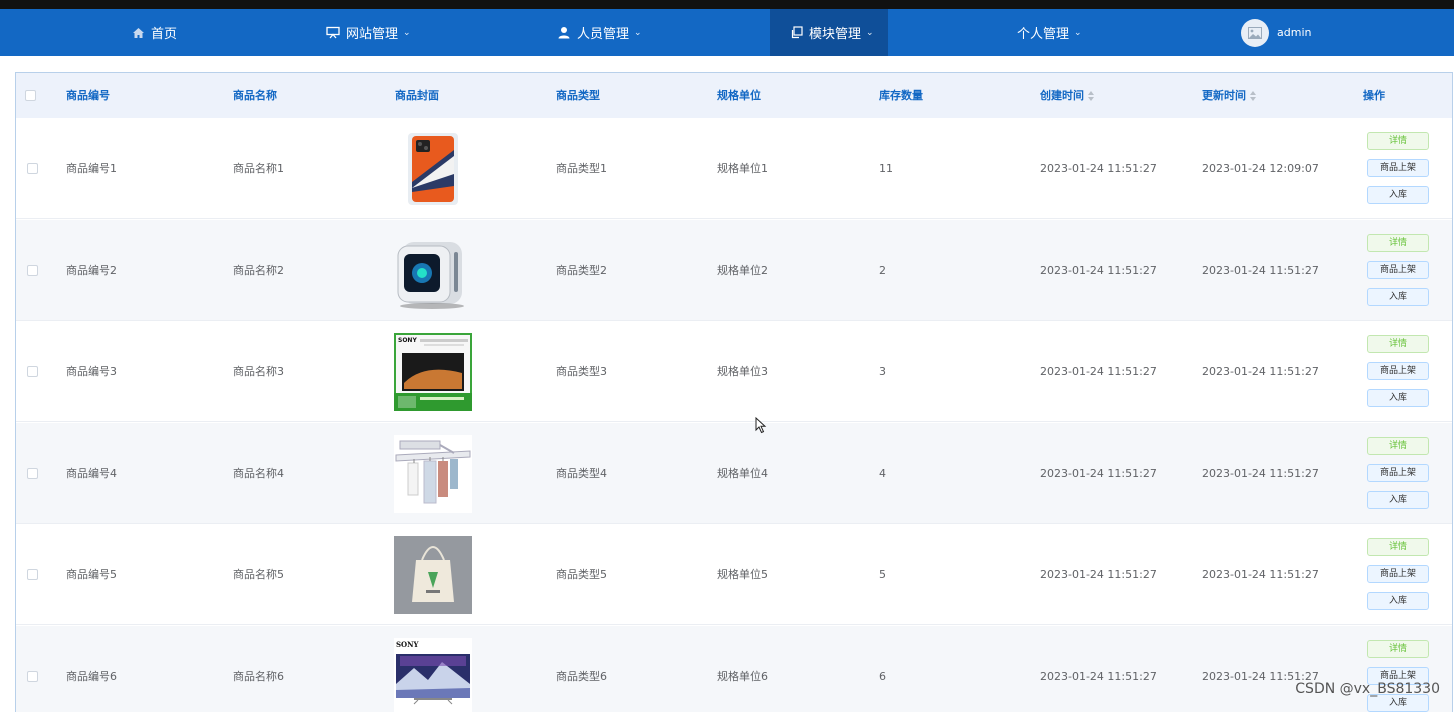  I want to click on username: admin, so click(1294, 32).